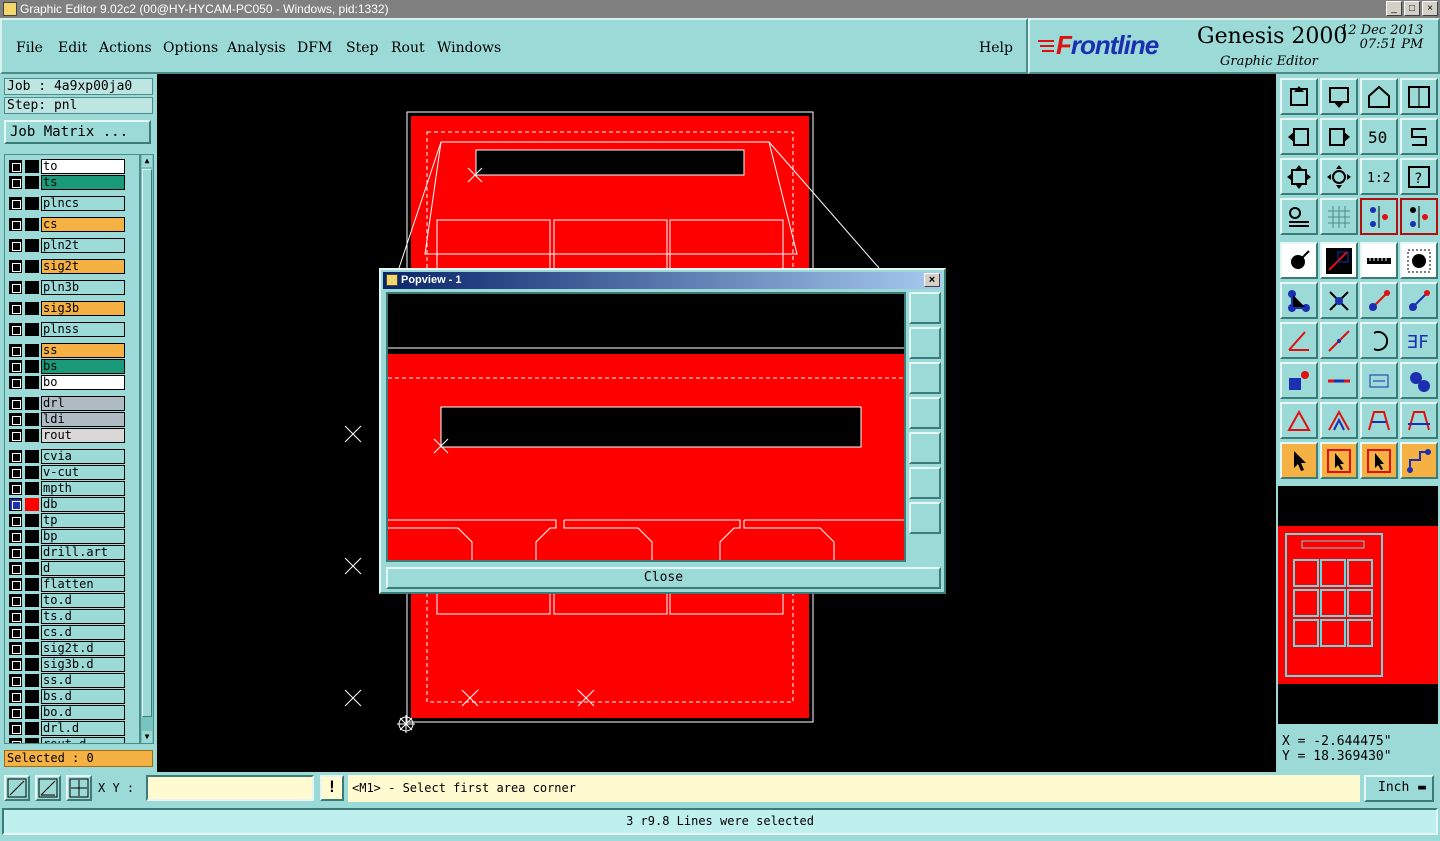  What do you see at coordinates (67, 504) in the screenshot?
I see `layer-row: db` at bounding box center [67, 504].